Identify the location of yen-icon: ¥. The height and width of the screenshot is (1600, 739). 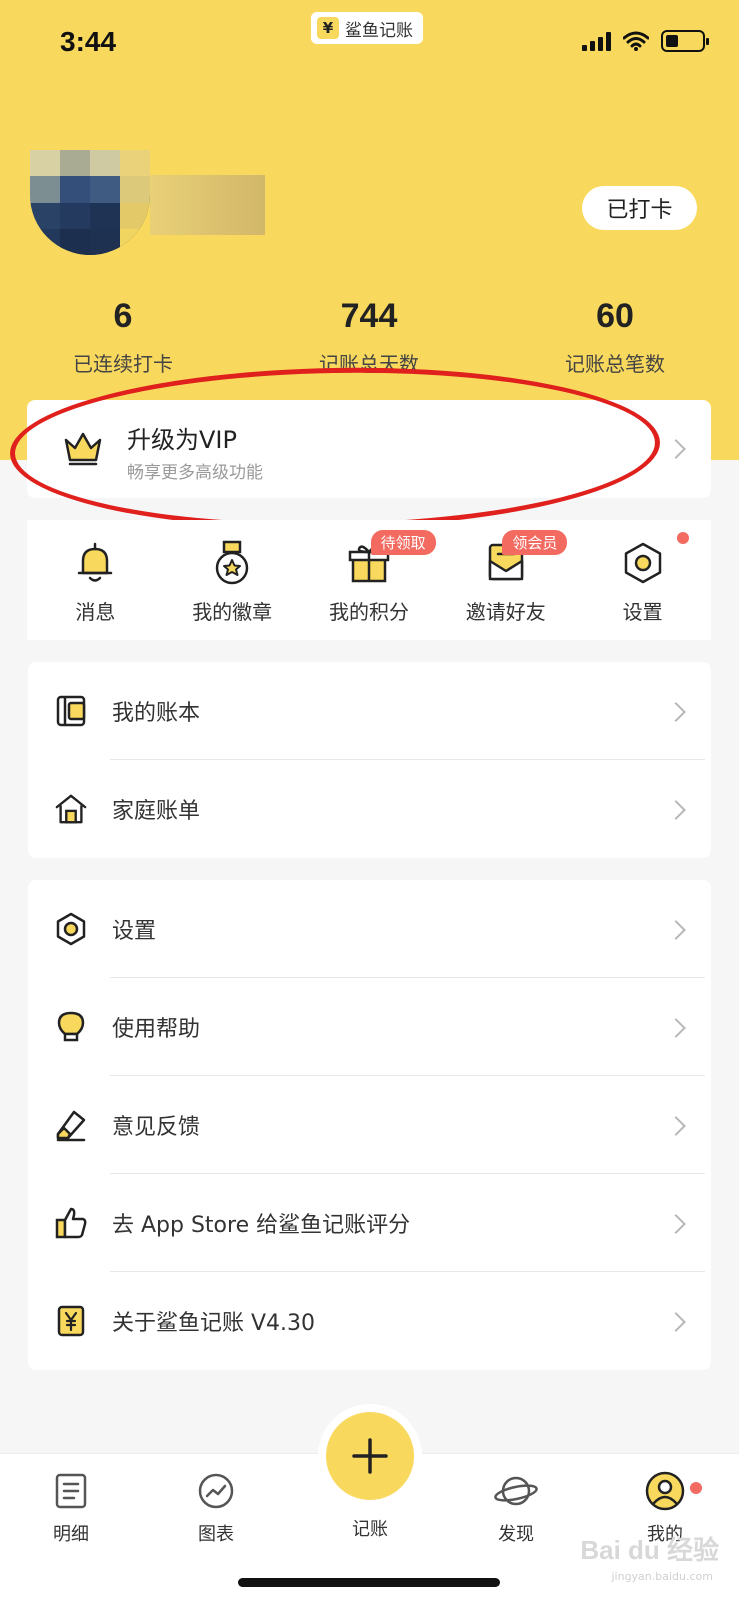
(328, 28).